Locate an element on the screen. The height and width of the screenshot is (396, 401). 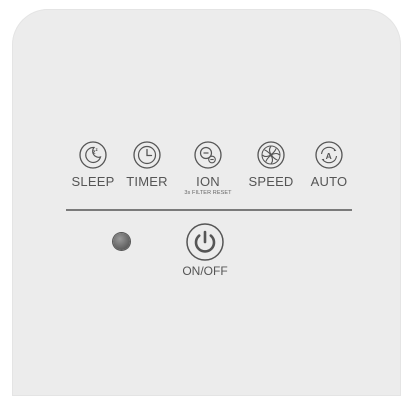
timer-label: TIMER is located at coordinates (147, 181).